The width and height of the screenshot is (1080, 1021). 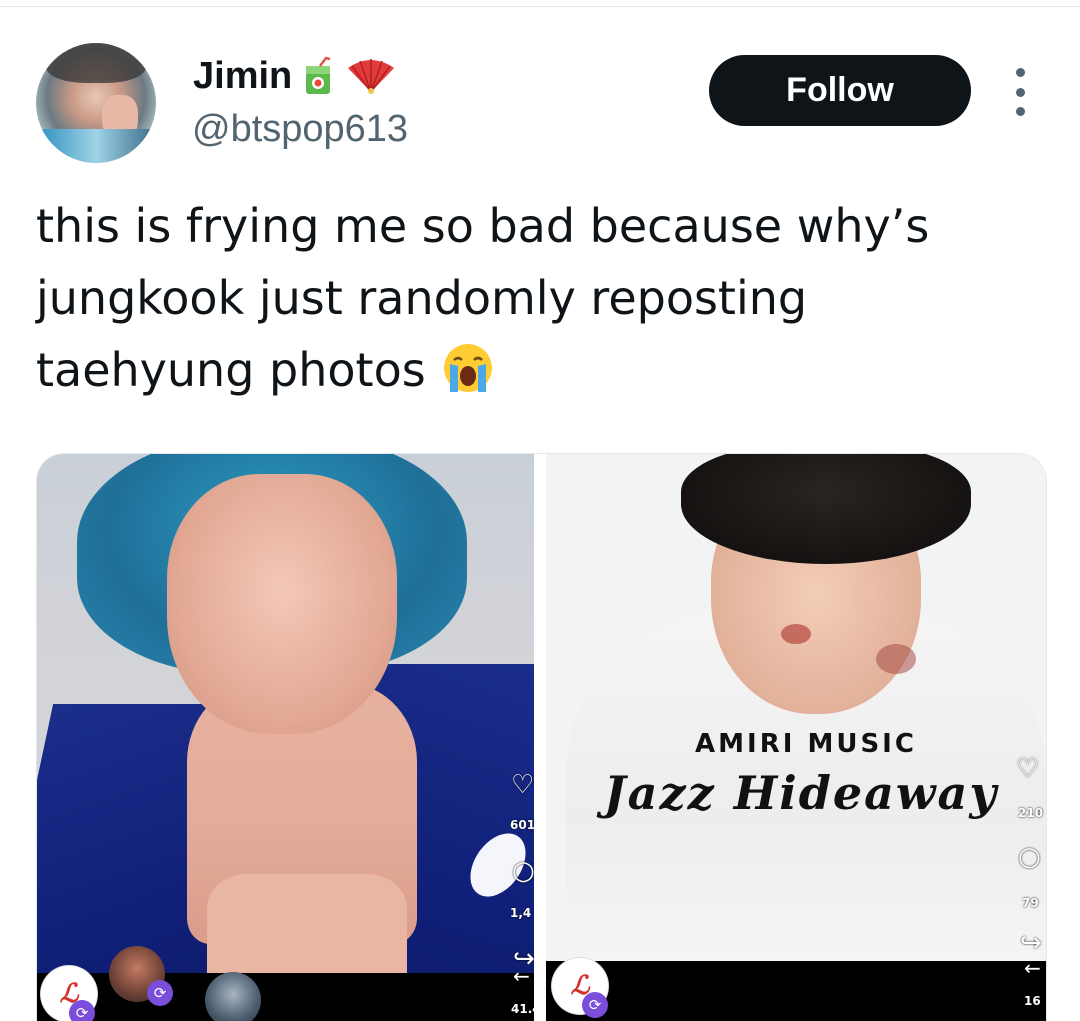 I want to click on follow-button: Follow, so click(x=840, y=90).